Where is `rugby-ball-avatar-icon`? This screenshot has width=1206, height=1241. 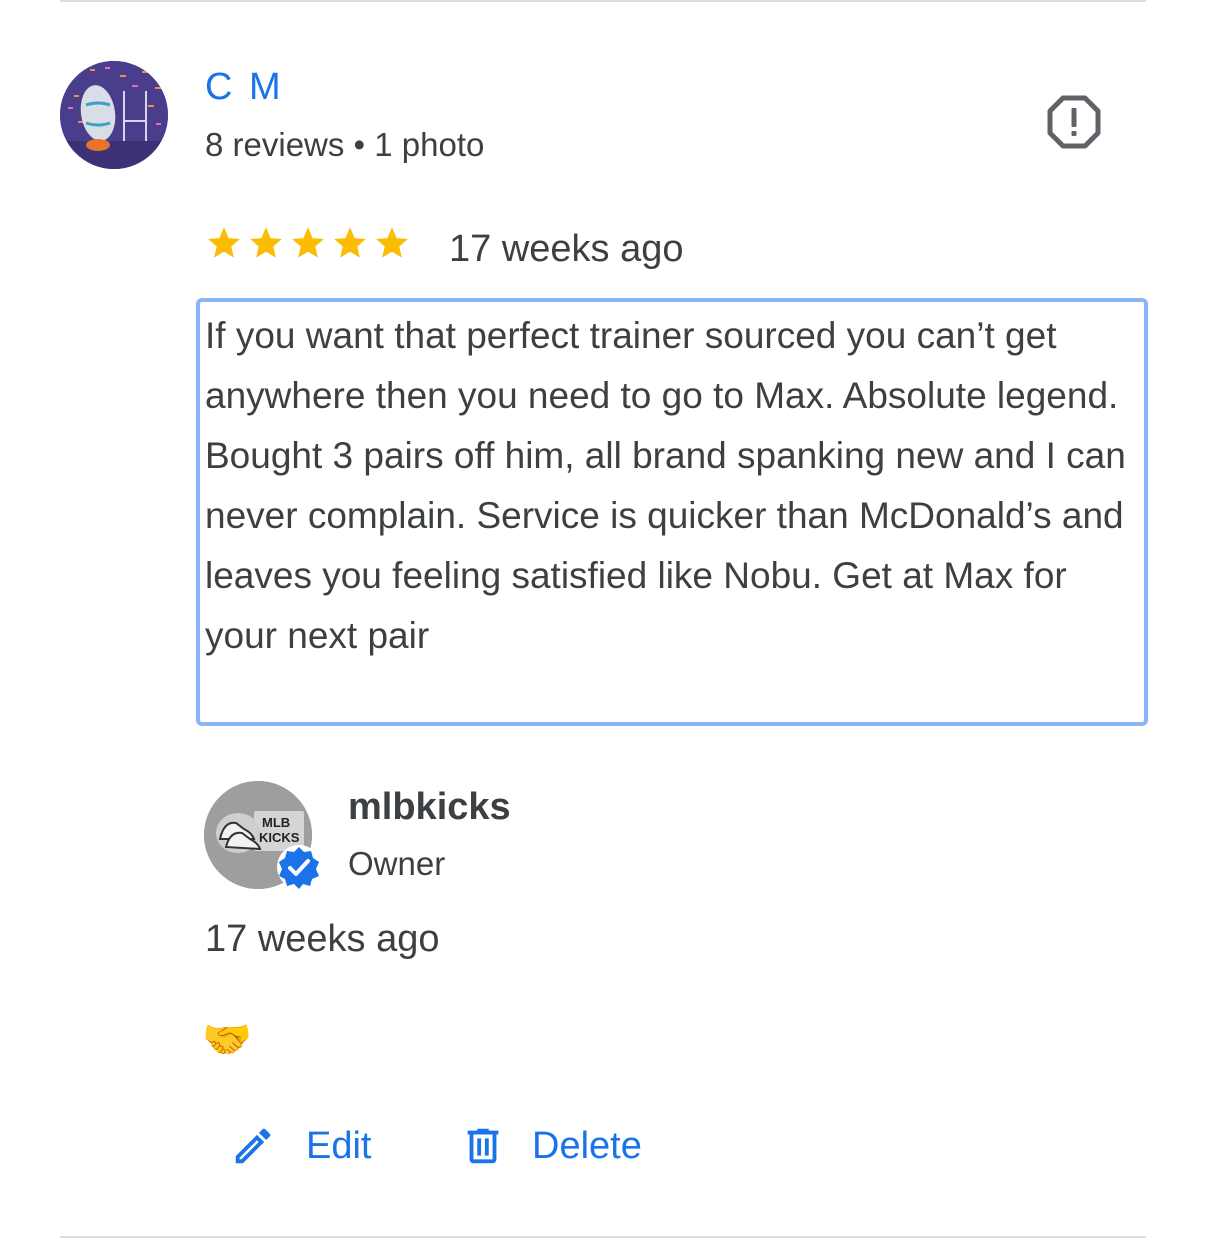
rugby-ball-avatar-icon is located at coordinates (114, 115).